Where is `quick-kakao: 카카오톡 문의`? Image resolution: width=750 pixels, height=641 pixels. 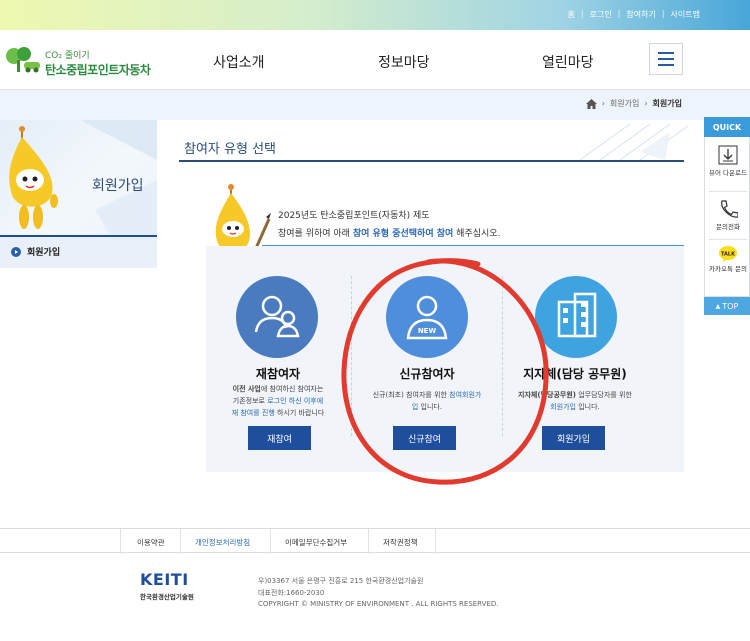
quick-kakao: 카카오톡 문의 is located at coordinates (727, 269).